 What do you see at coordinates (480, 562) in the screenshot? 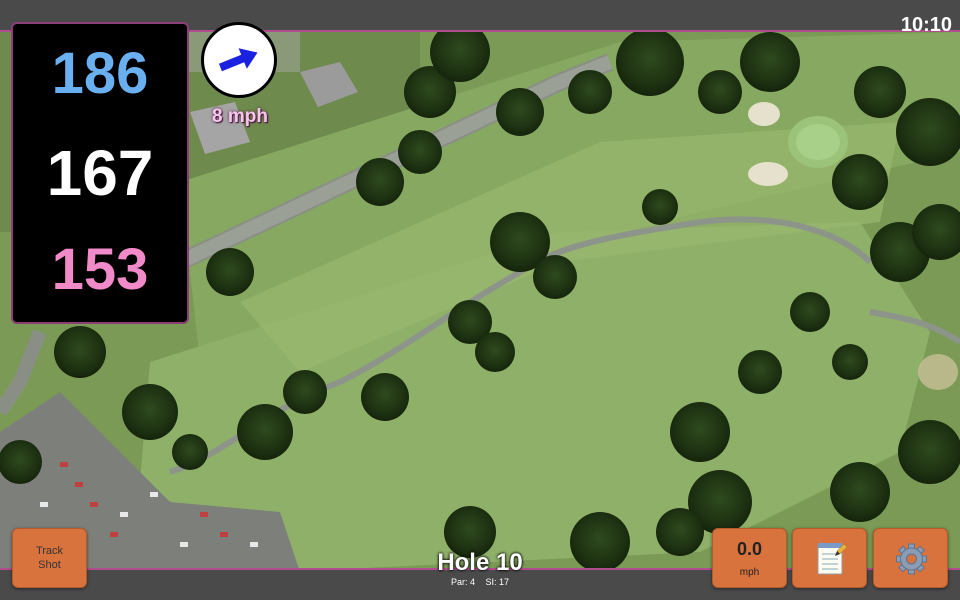
I see `hole-title: Hole 10` at bounding box center [480, 562].